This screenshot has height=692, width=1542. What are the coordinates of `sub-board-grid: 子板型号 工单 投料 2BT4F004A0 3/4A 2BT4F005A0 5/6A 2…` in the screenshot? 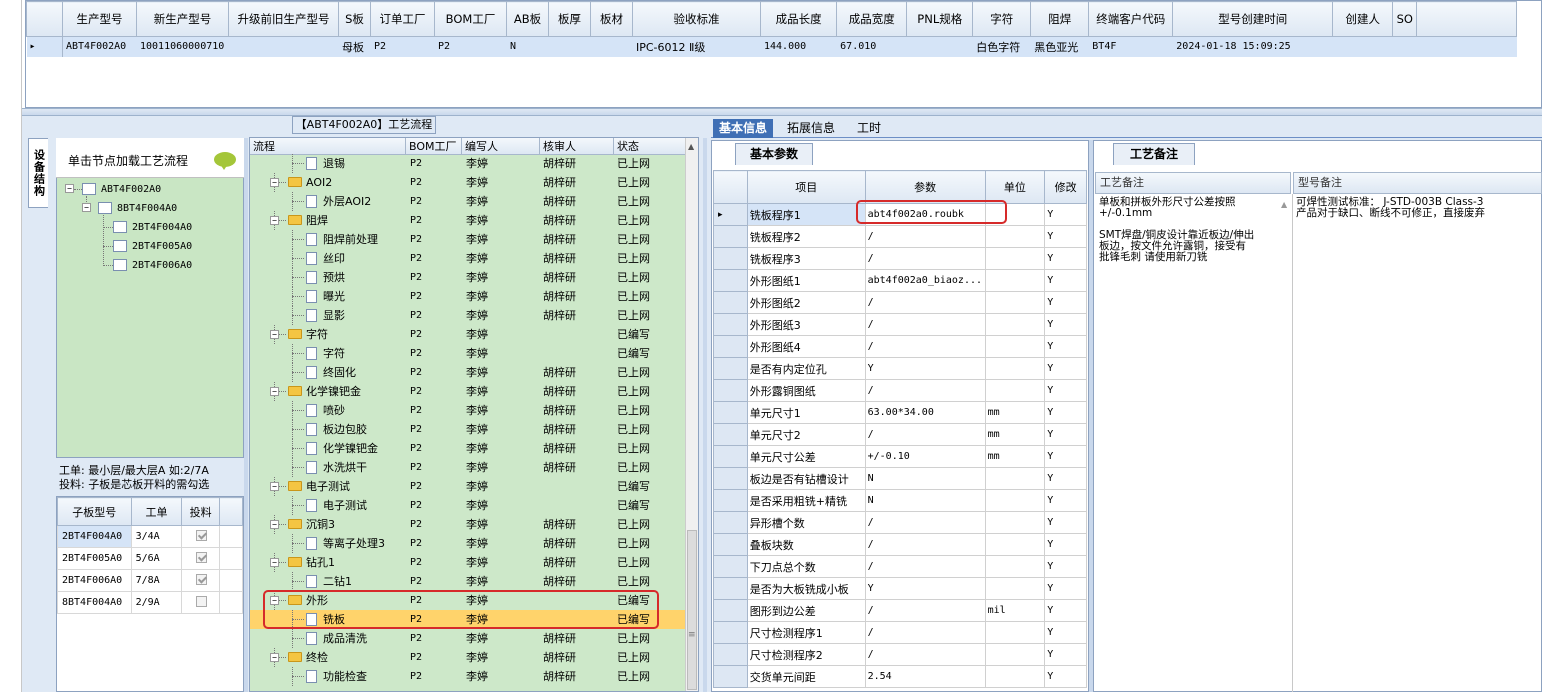 It's located at (150, 594).